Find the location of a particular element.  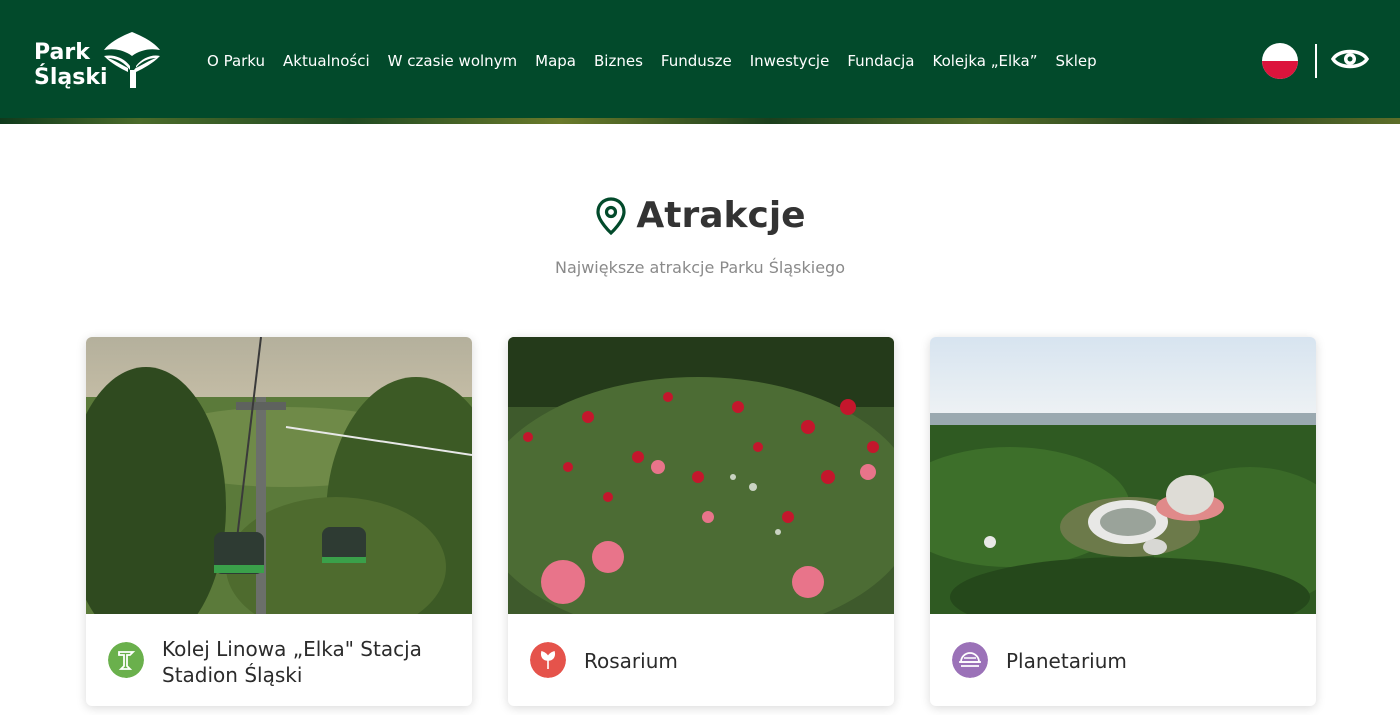

nav-biznes: Biznes is located at coordinates (618, 61).